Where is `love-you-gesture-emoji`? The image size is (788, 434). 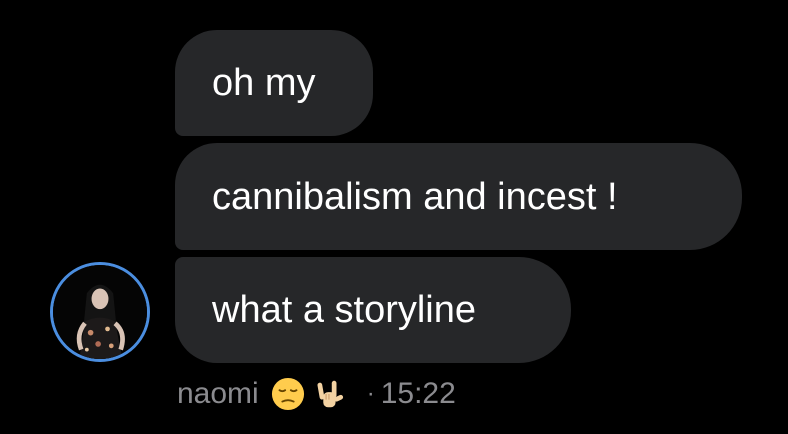 love-you-gesture-emoji is located at coordinates (328, 394).